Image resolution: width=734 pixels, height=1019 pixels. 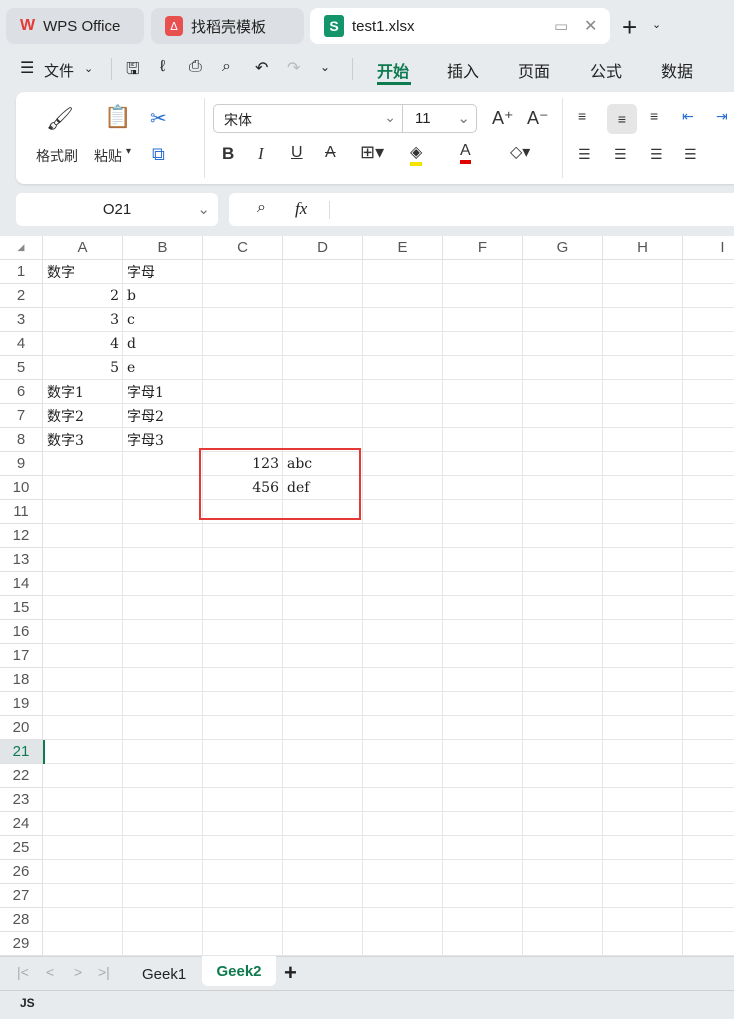 I want to click on row-header: 27, so click(x=21, y=896).